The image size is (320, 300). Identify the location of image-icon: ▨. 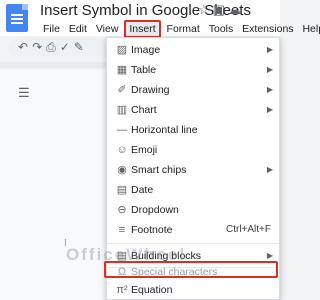
(122, 50).